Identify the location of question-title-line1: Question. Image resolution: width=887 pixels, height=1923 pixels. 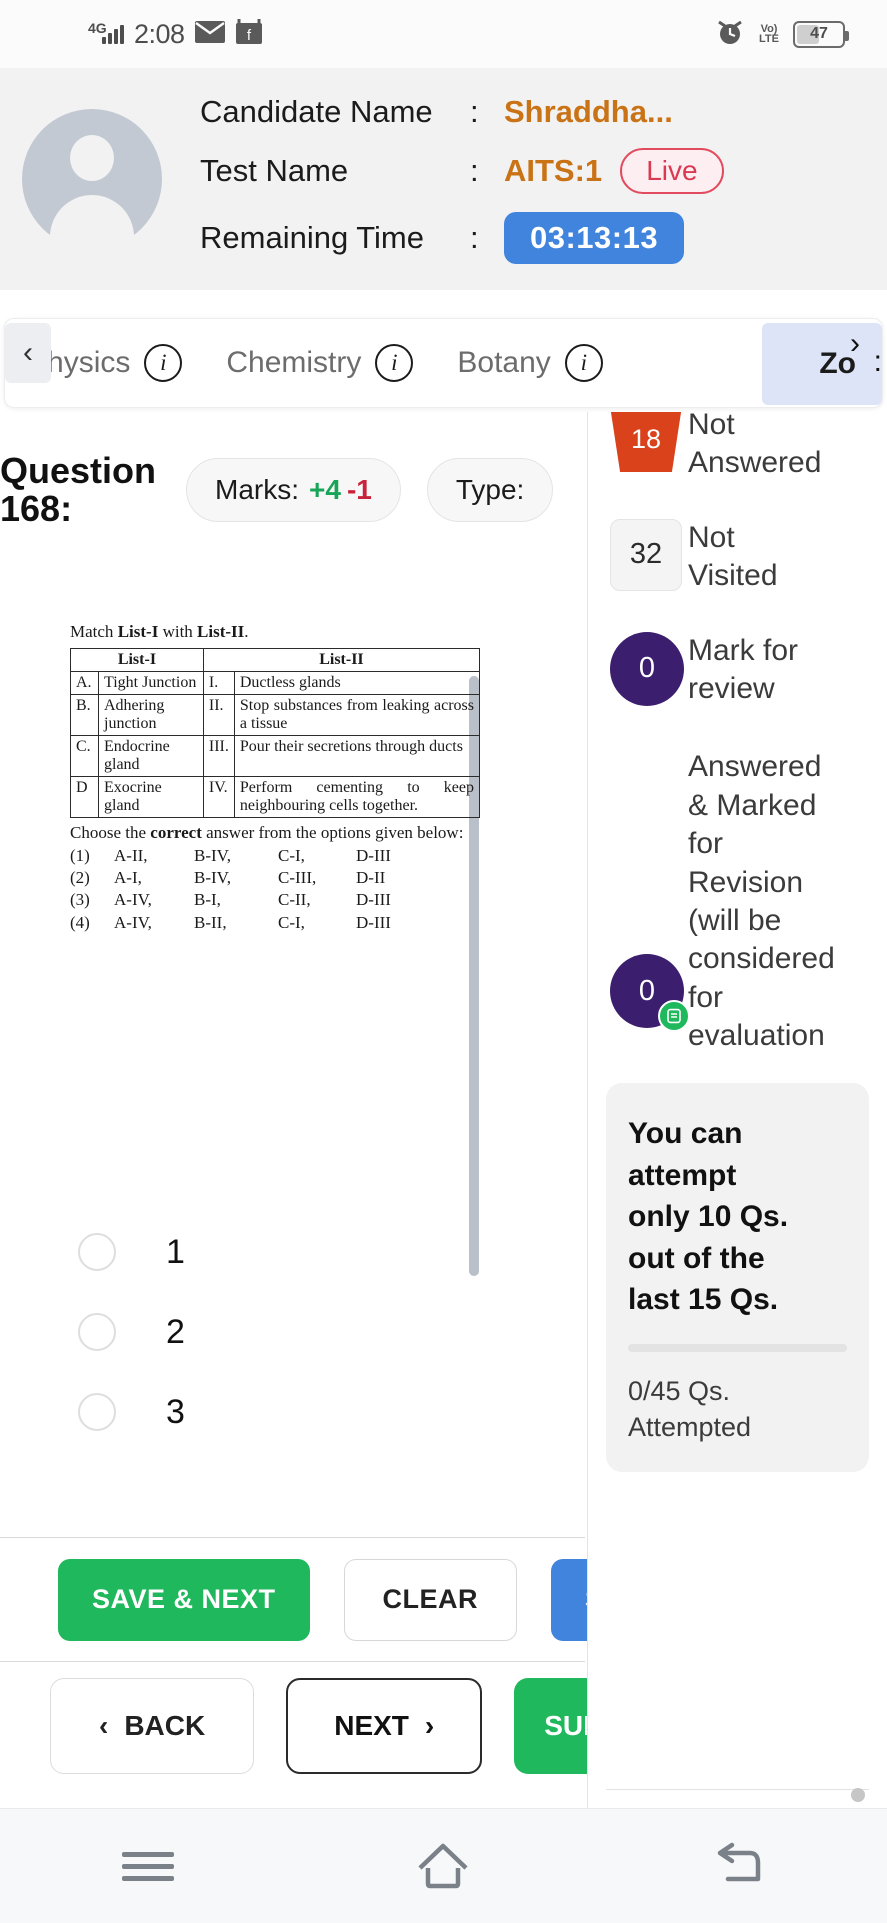
(78, 471).